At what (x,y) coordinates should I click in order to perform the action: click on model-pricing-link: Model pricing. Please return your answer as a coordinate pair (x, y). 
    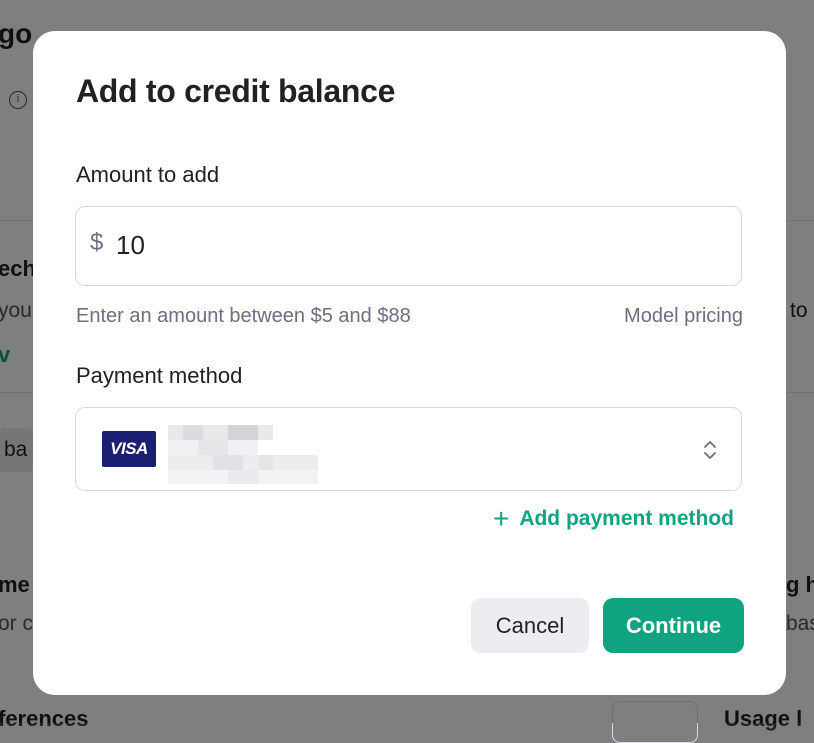
    Looking at the image, I should click on (683, 316).